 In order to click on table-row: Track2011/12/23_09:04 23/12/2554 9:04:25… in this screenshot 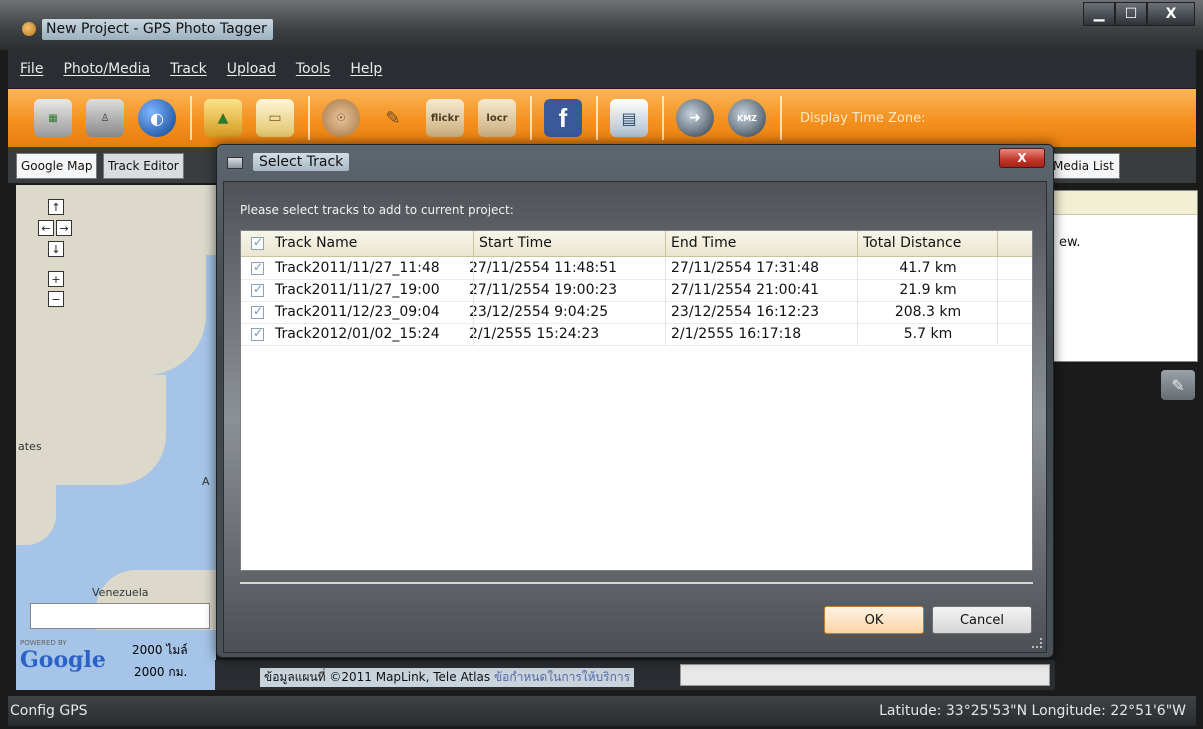, I will do `click(636, 313)`.